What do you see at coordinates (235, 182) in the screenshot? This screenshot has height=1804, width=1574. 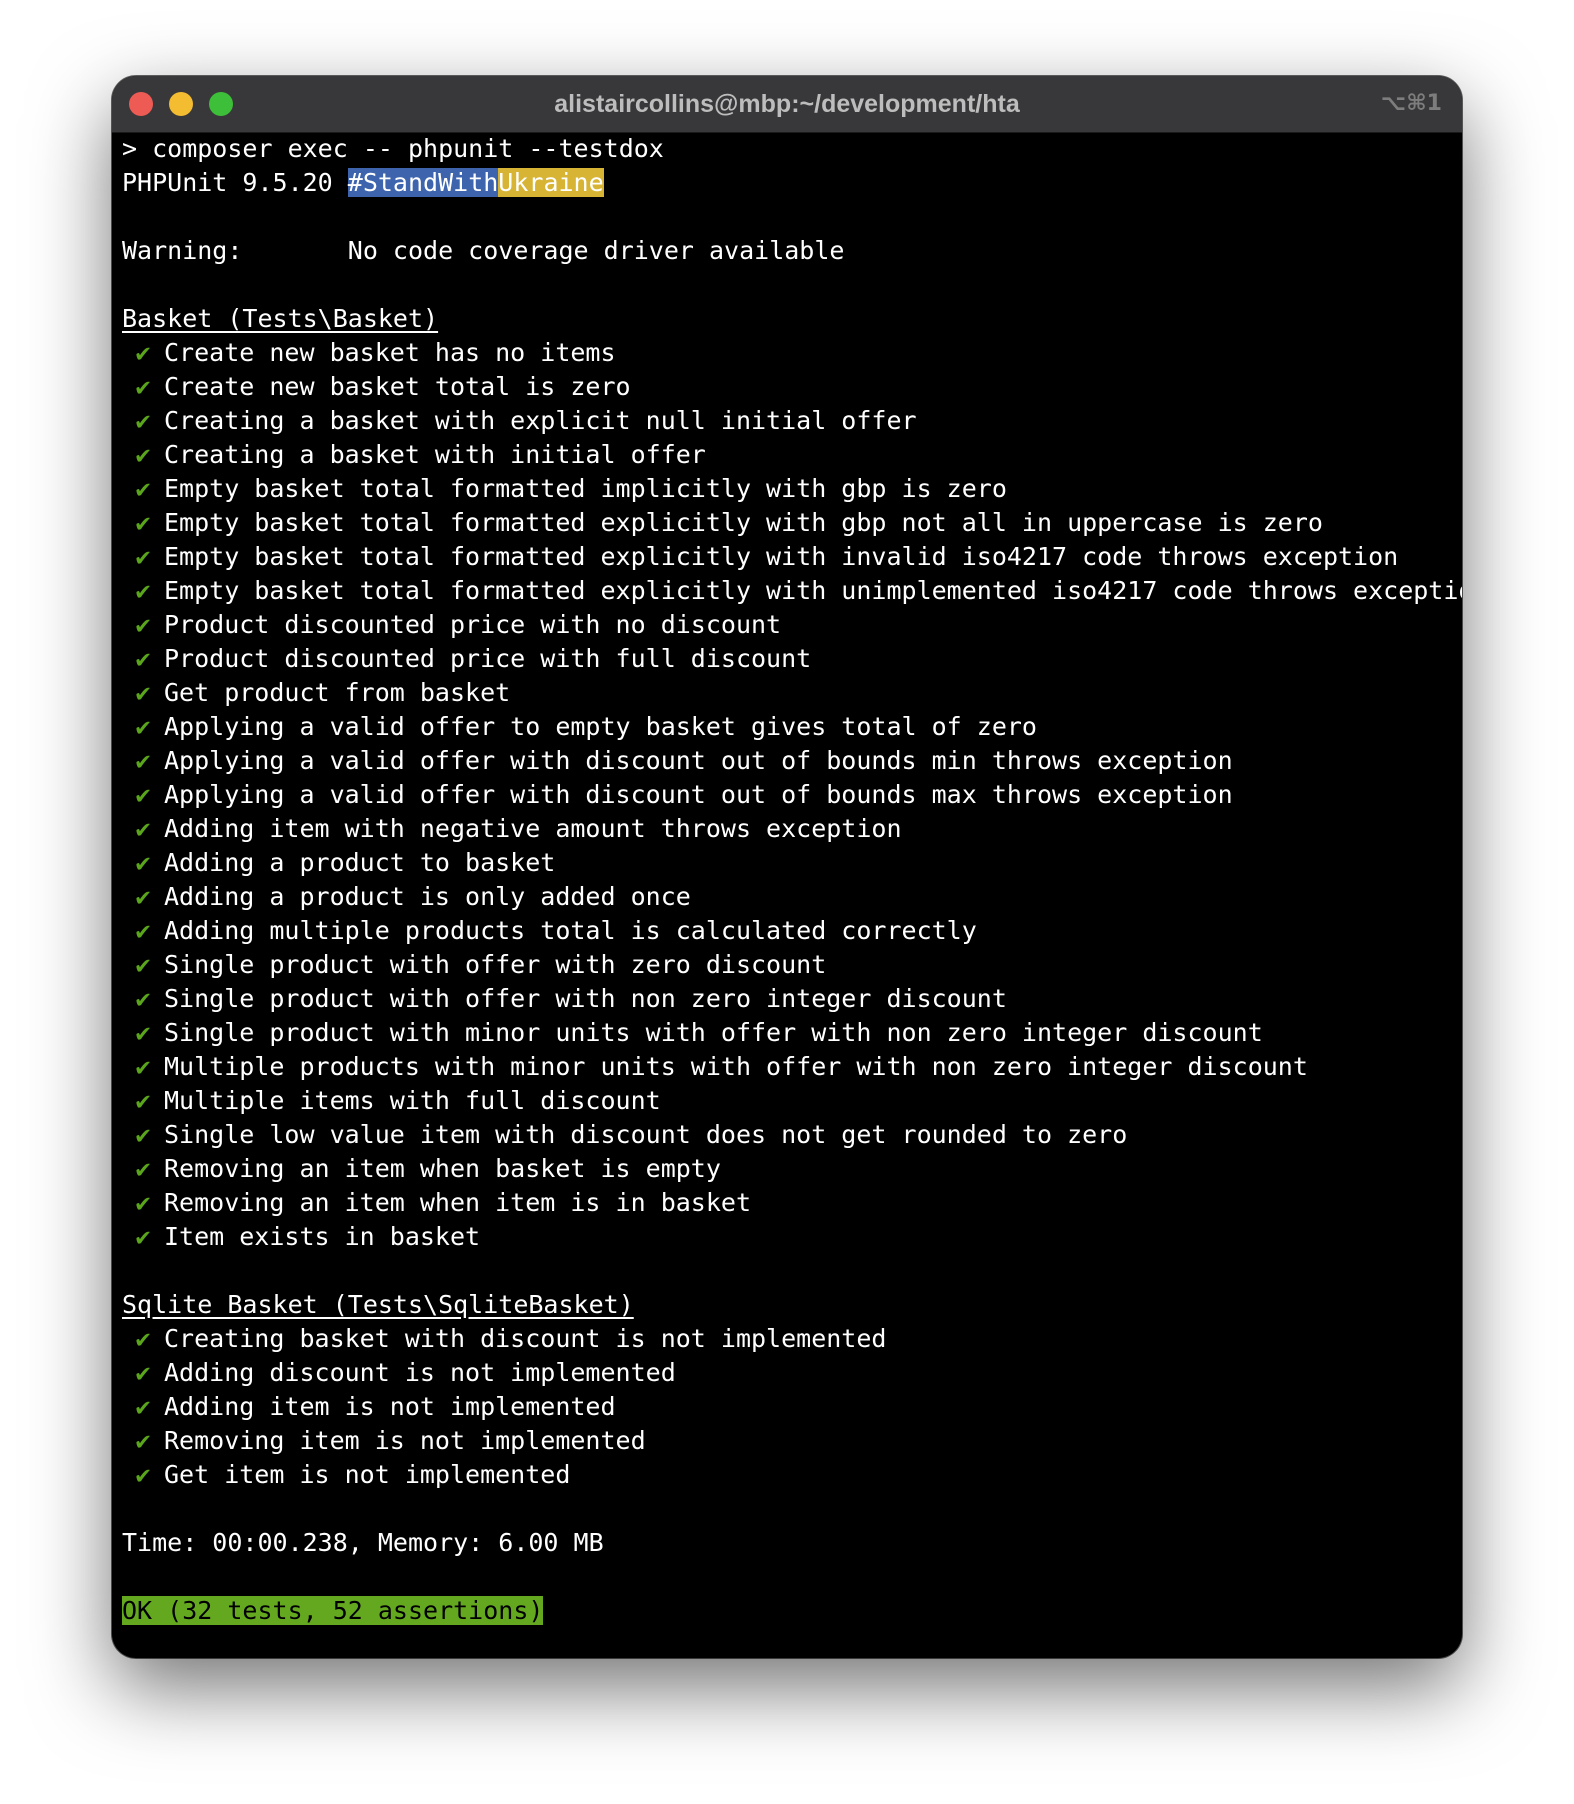 I see `version-text: PHPUnit 9.5.20` at bounding box center [235, 182].